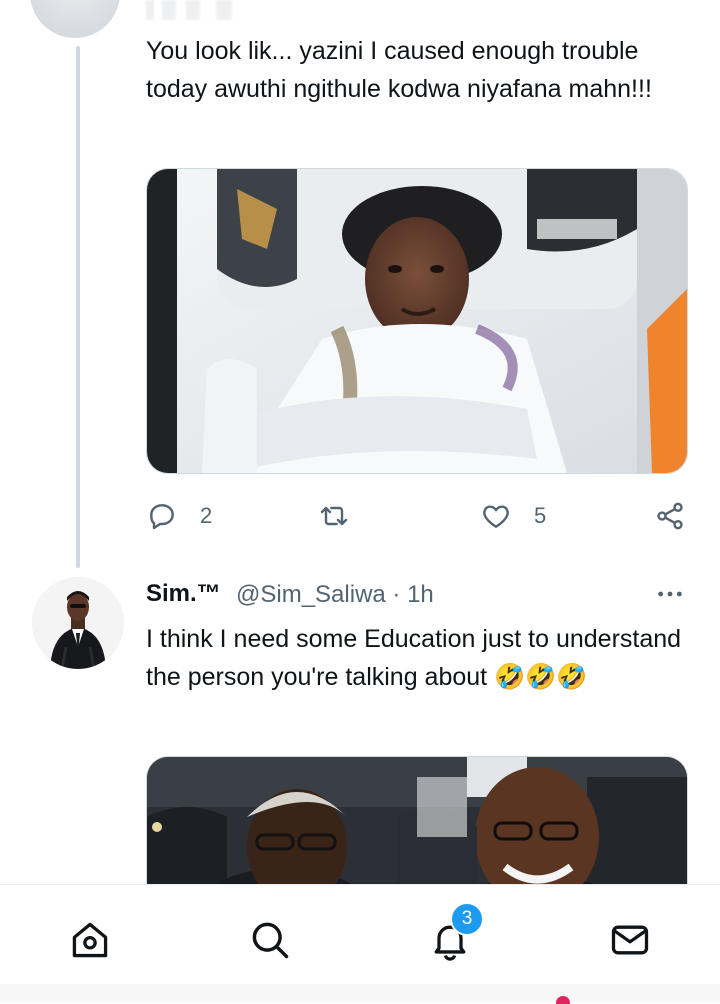  I want to click on reply-button: 2, so click(179, 516).